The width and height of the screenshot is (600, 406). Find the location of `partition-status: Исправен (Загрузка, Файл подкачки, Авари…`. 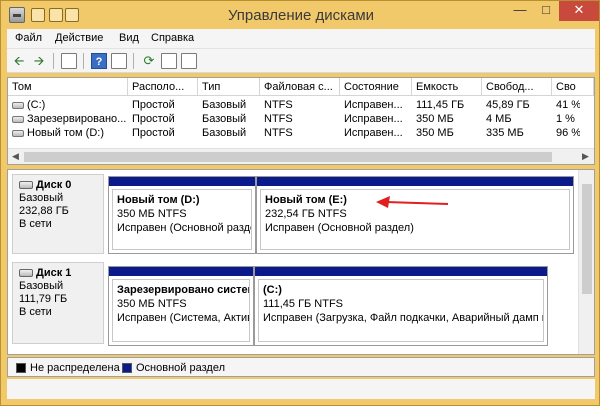

partition-status: Исправен (Загрузка, Файл подкачки, Авари… is located at coordinates (403, 318).